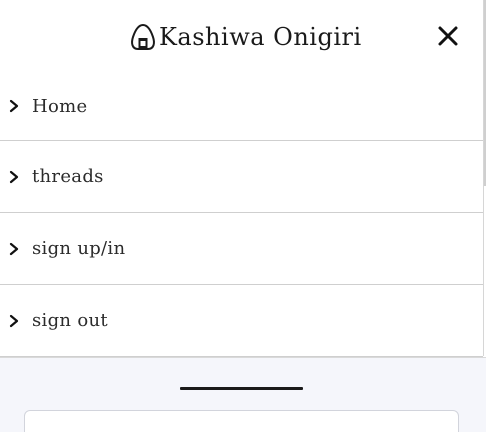  Describe the element at coordinates (241, 421) in the screenshot. I see `content-card` at that location.